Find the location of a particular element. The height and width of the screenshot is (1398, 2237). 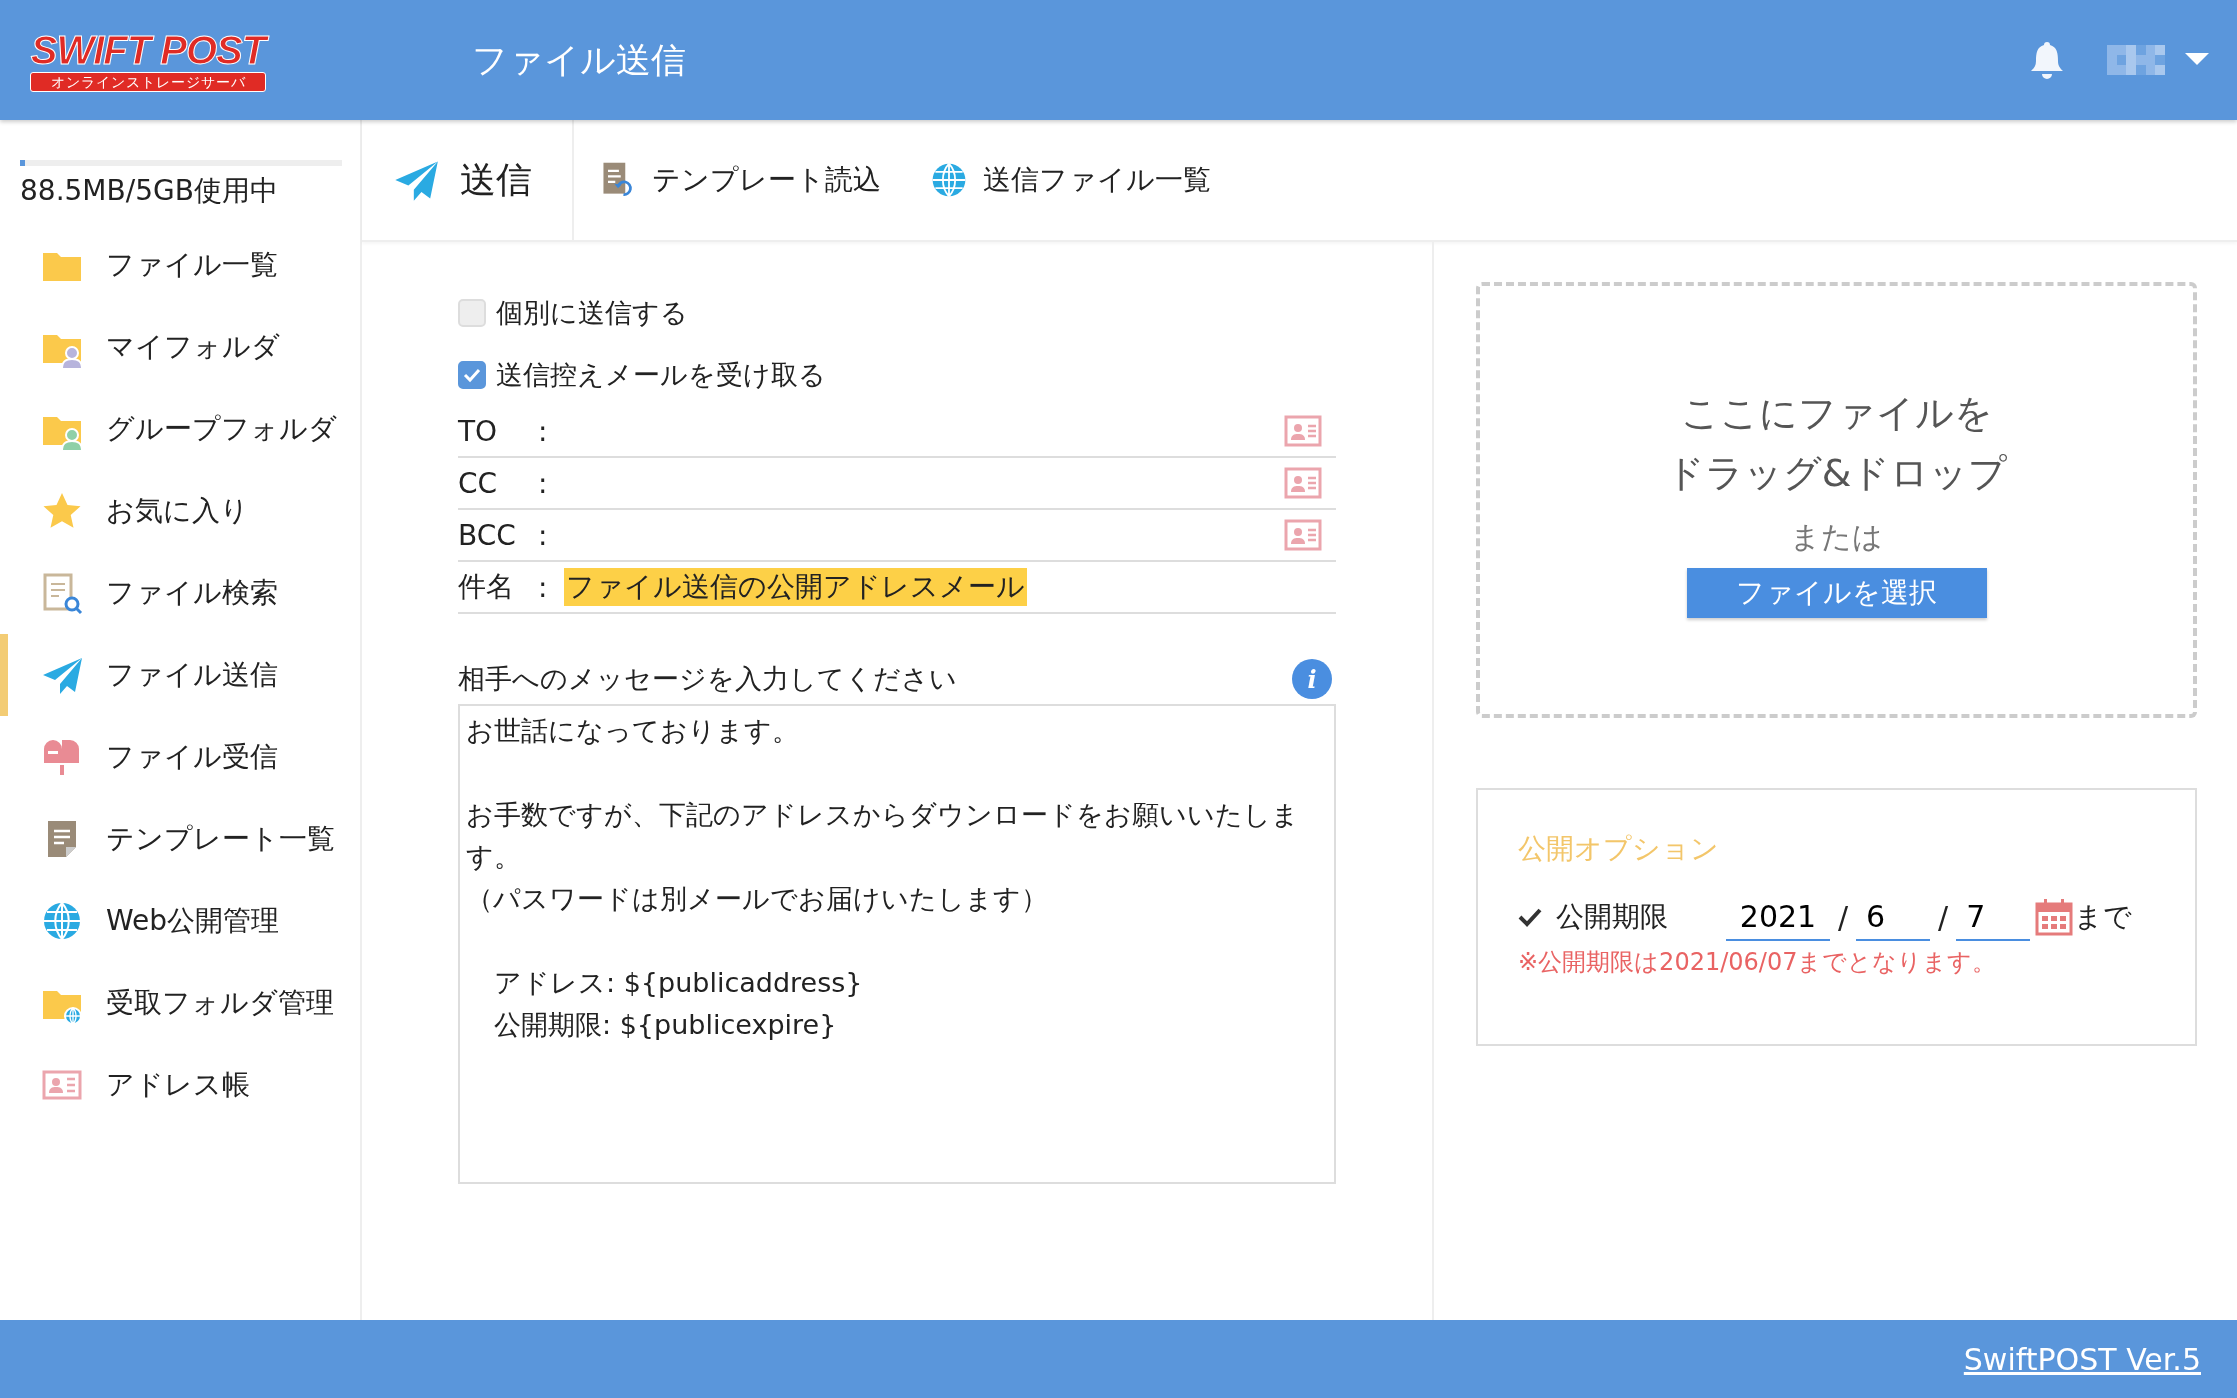

month-field: 6 is located at coordinates (1893, 917).